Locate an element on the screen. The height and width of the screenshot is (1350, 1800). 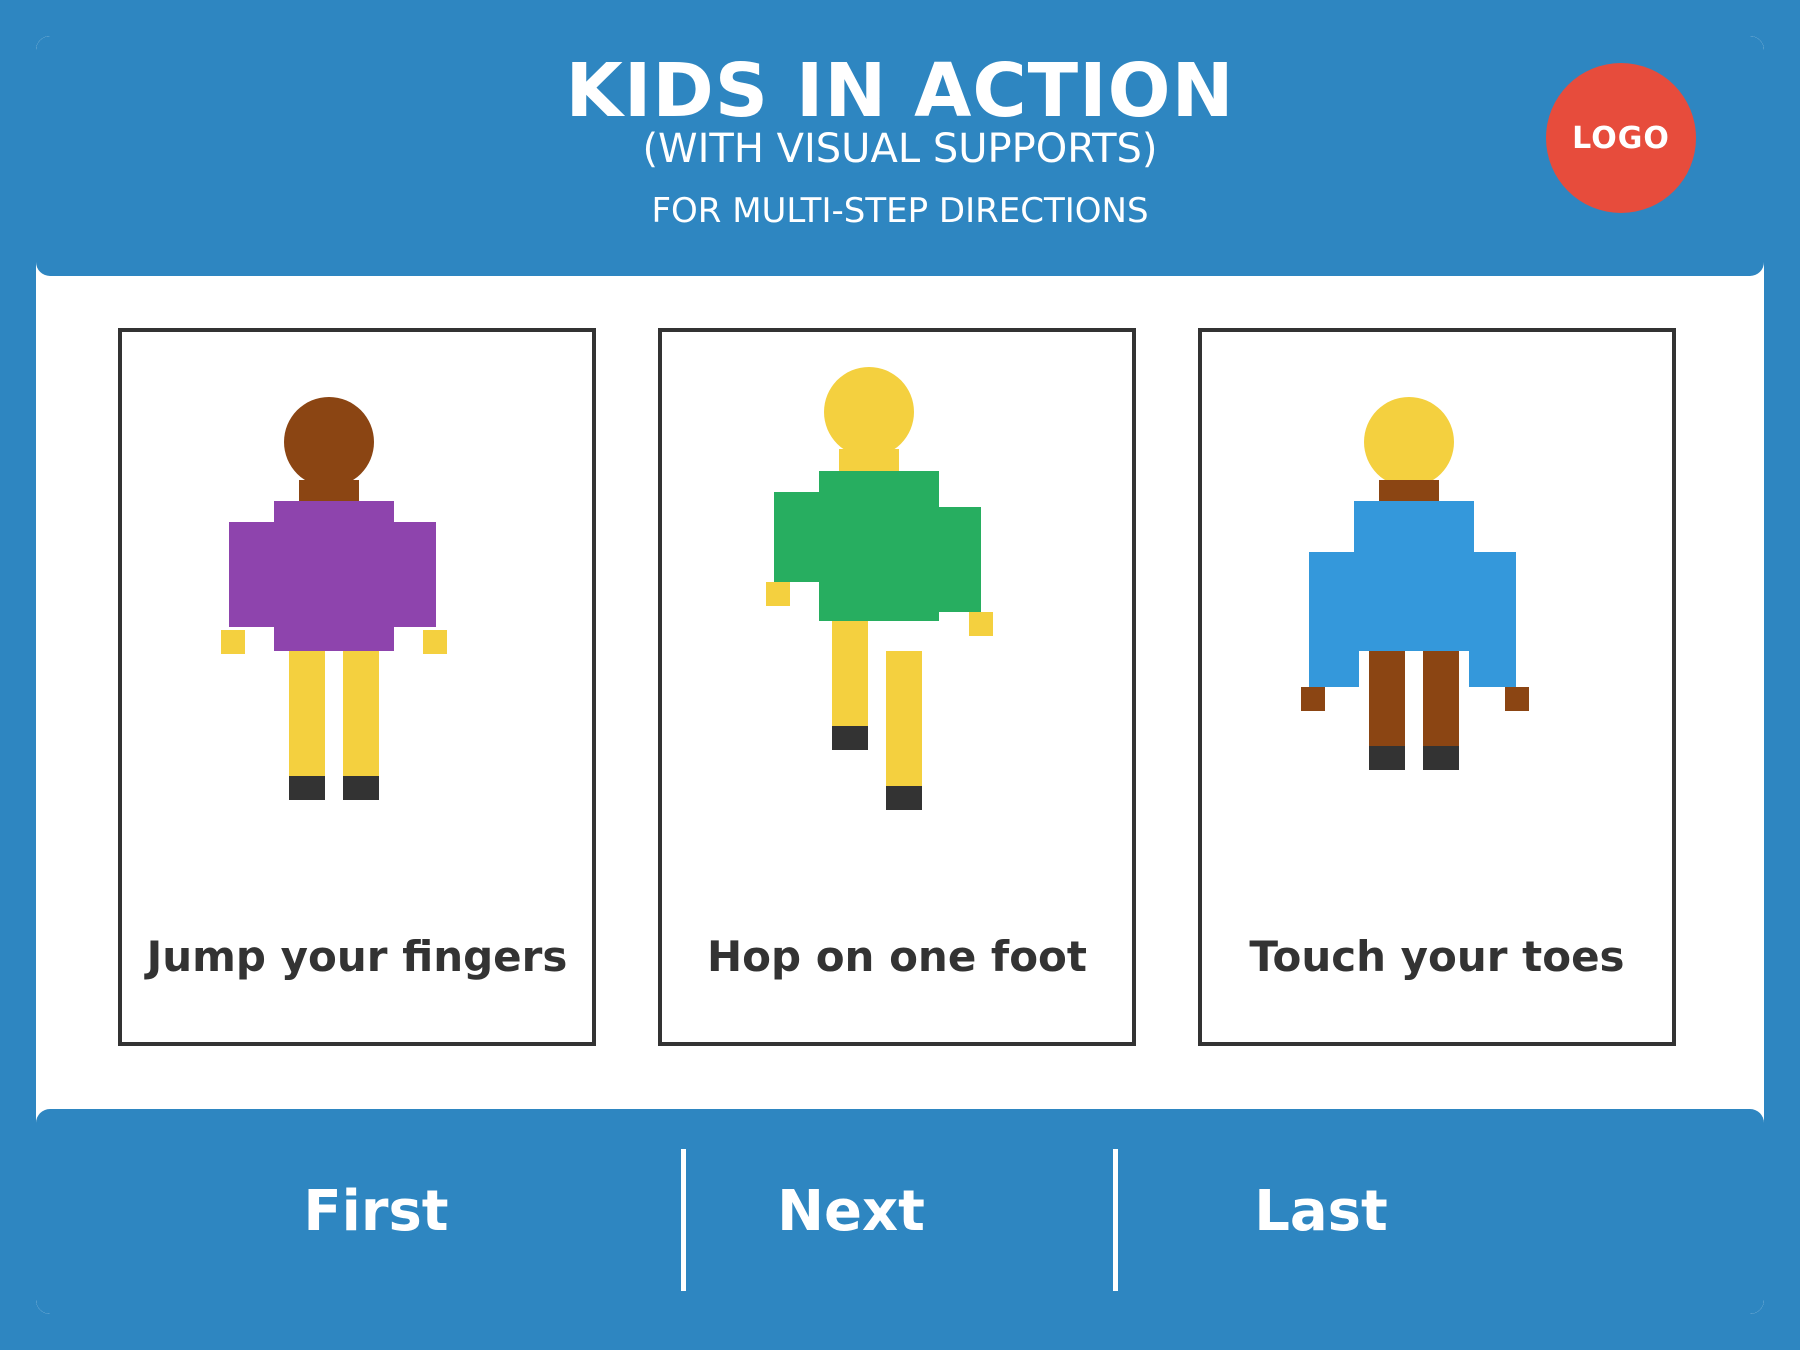
first-button: First is located at coordinates (376, 1211).